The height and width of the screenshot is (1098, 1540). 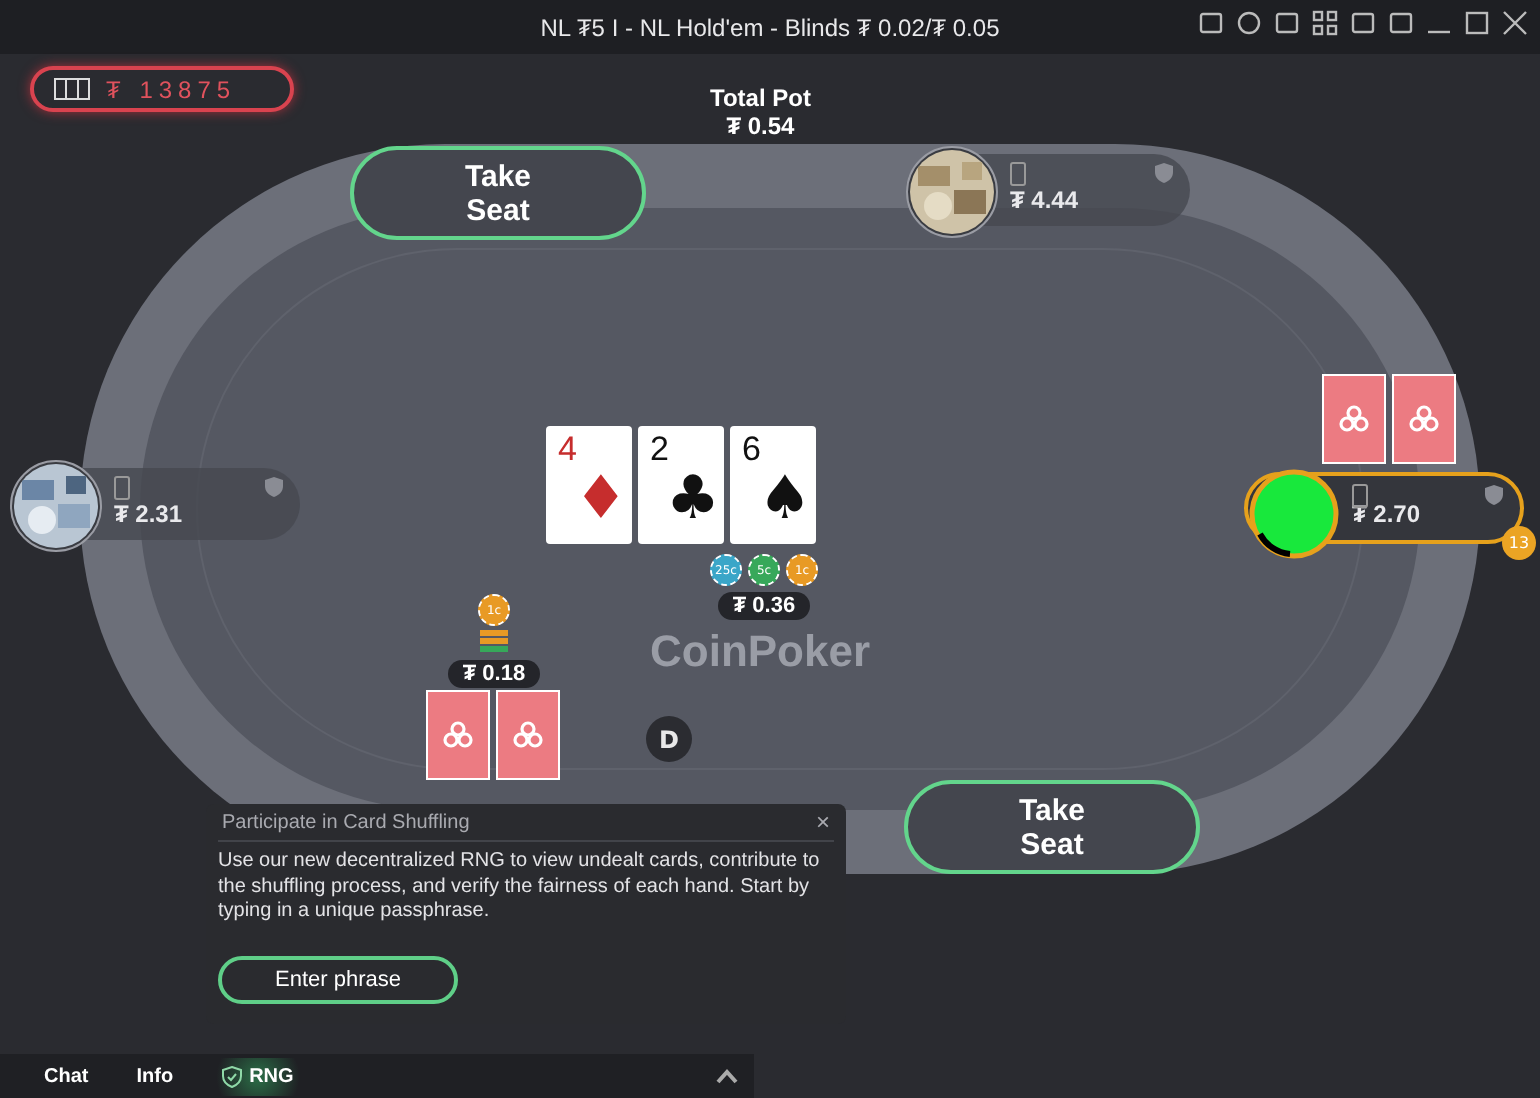 What do you see at coordinates (601, 500) in the screenshot?
I see `card-suit: ♦` at bounding box center [601, 500].